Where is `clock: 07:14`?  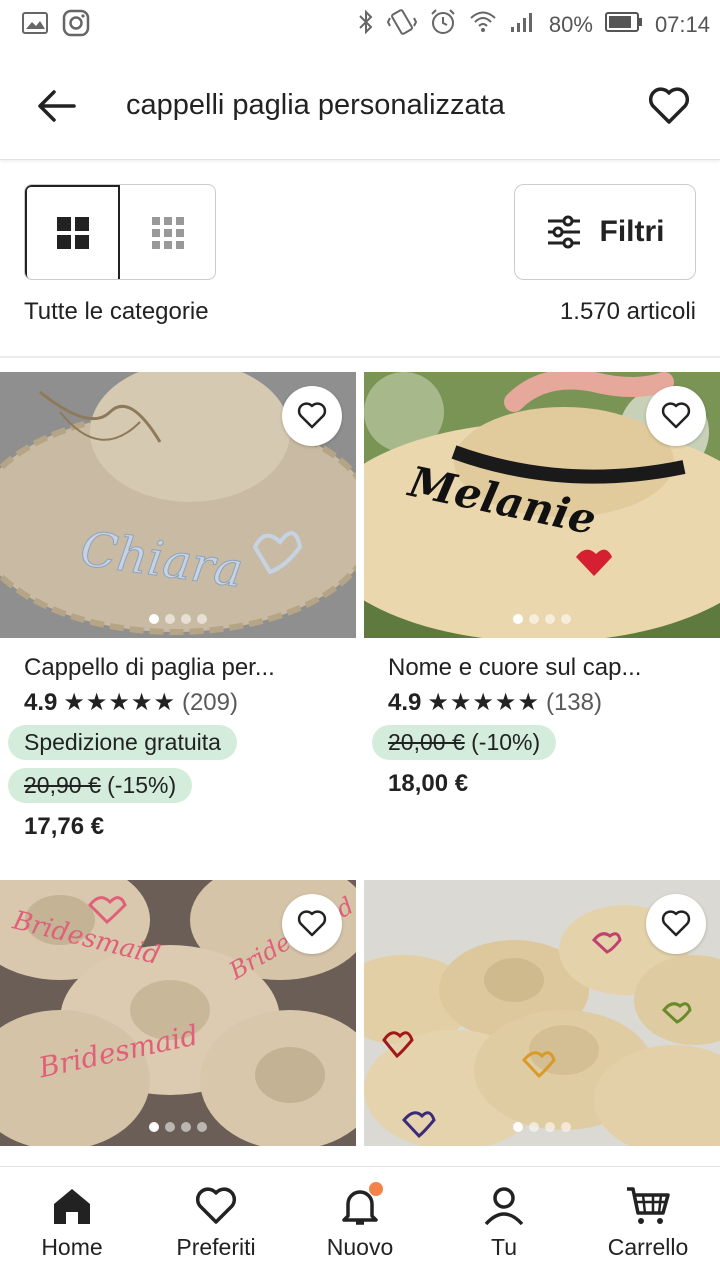
clock: 07:14 is located at coordinates (682, 24).